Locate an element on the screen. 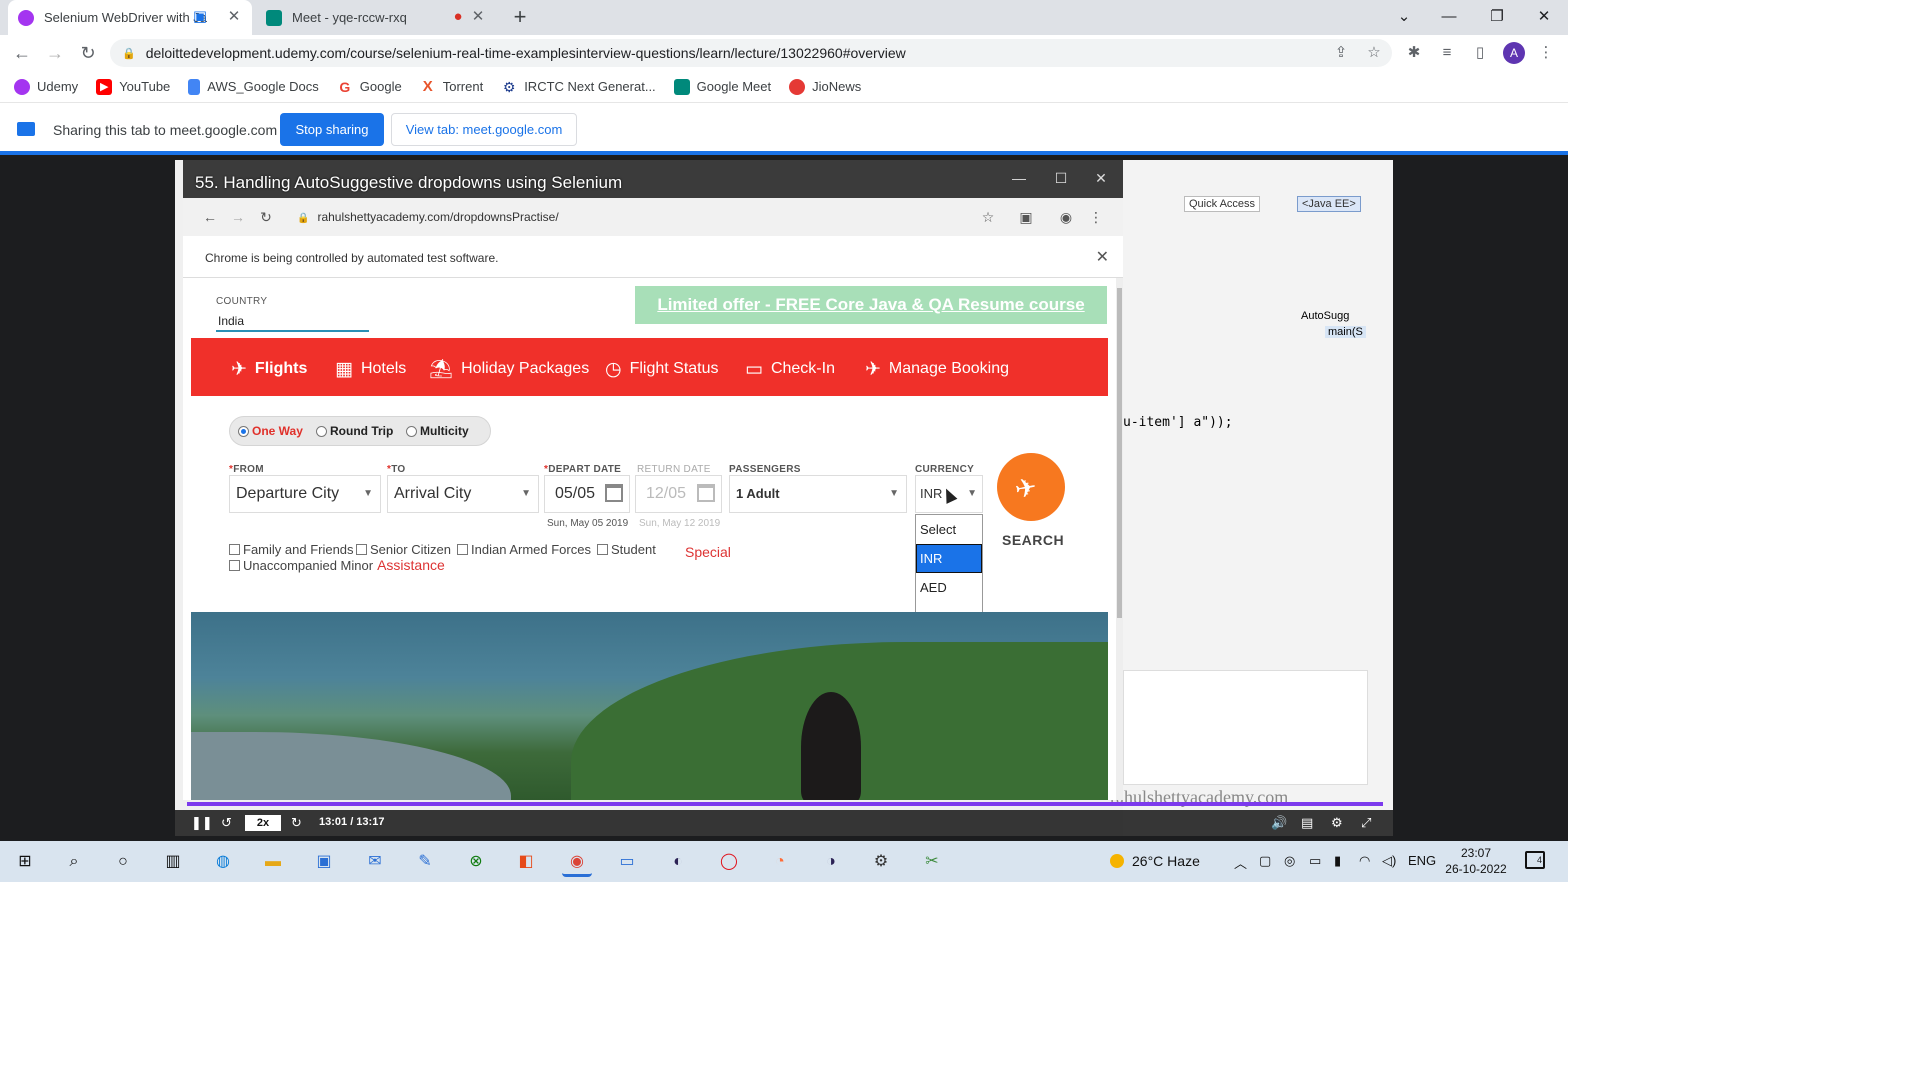  close-window-button: ✕ is located at coordinates (1544, 17).